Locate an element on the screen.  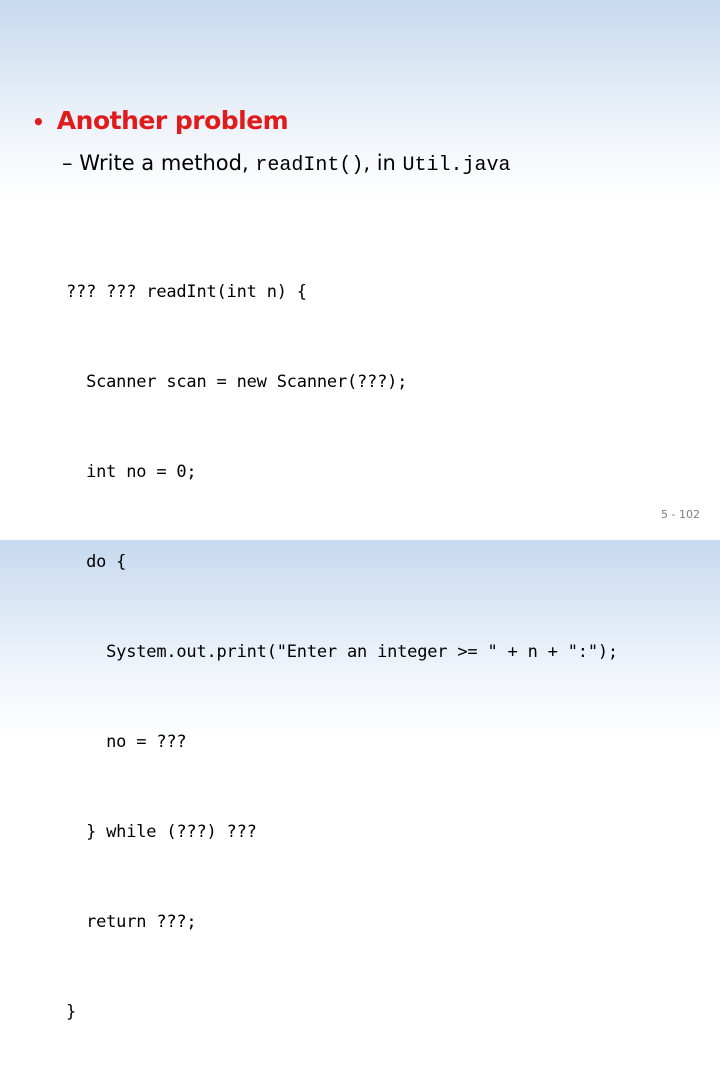
sub-bullet-middle: , in is located at coordinates (383, 163).